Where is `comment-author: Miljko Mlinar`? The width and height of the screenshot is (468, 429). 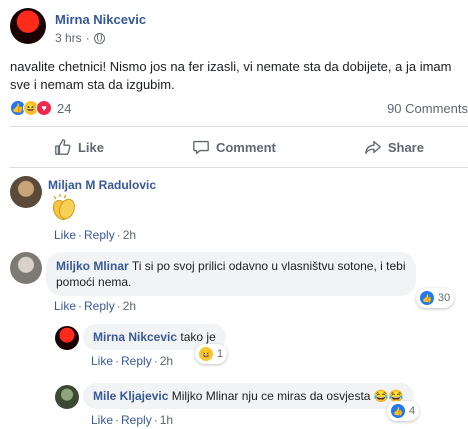 comment-author: Miljko Mlinar is located at coordinates (92, 266).